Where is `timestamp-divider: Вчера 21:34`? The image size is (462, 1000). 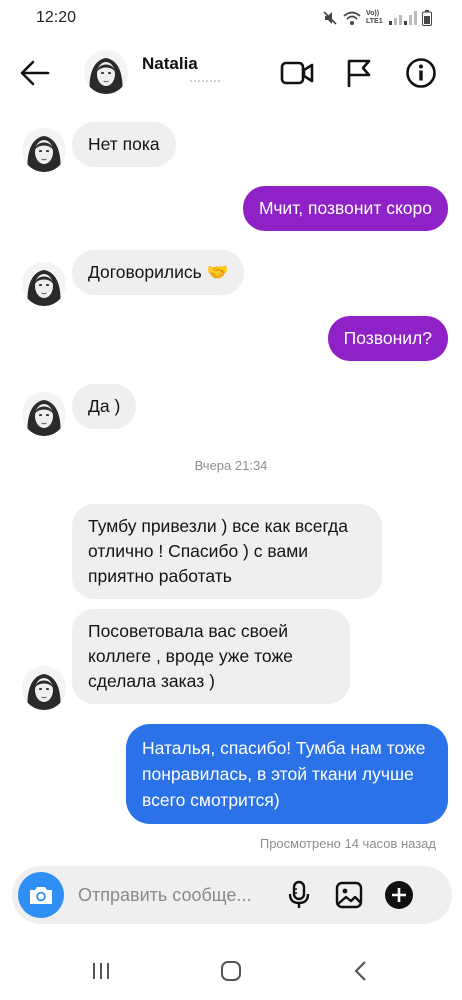
timestamp-divider: Вчера 21:34 is located at coordinates (231, 465).